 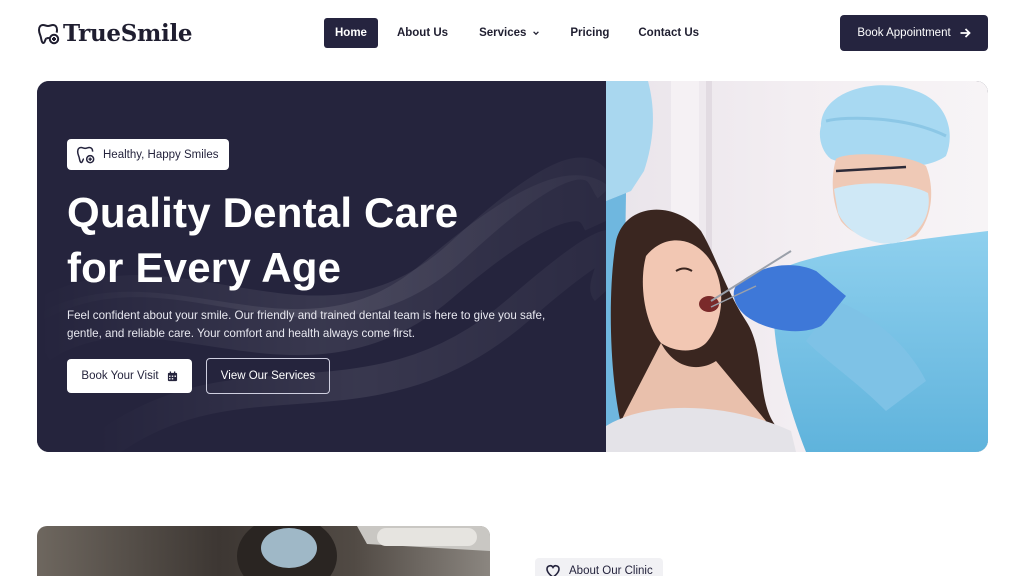 What do you see at coordinates (965, 33) in the screenshot?
I see `arrow-right-icon` at bounding box center [965, 33].